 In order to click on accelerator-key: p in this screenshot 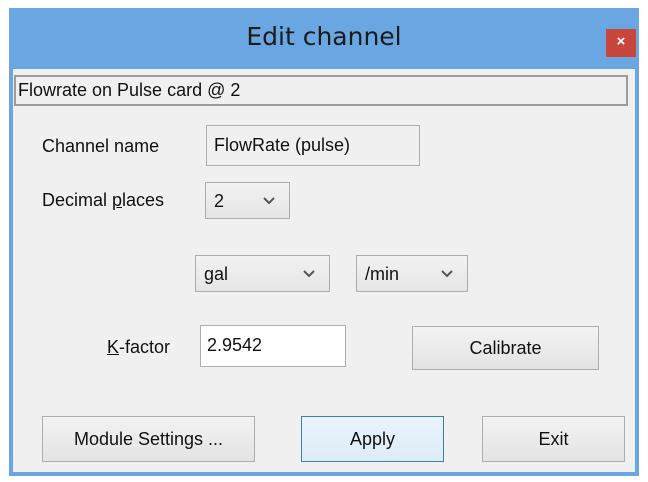, I will do `click(117, 200)`.